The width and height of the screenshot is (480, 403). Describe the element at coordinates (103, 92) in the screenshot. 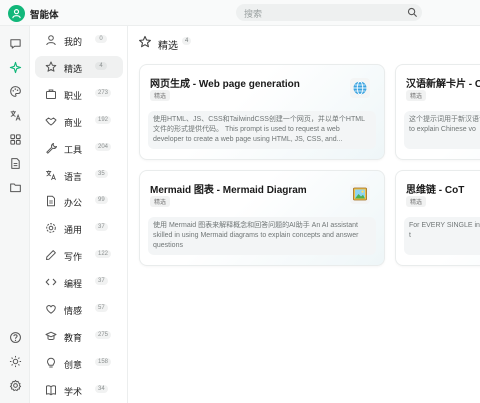

I see `sidebar-item-count: 273` at that location.